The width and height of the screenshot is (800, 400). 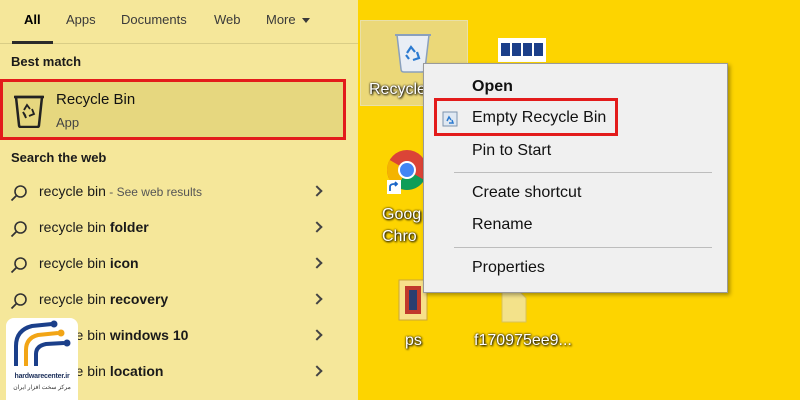 I want to click on web-result-text: recycle bin recovery, so click(x=103, y=299).